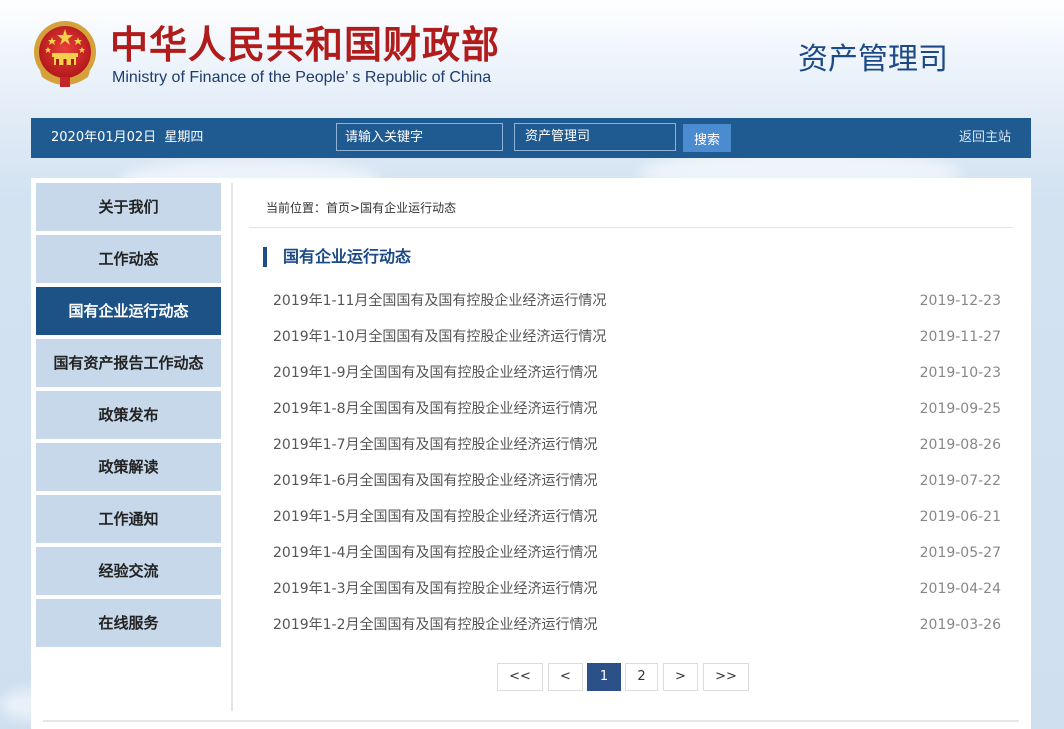 The width and height of the screenshot is (1064, 729). Describe the element at coordinates (637, 595) in the screenshot. I see `list-item: 2019年1-3月全国国有及国有控股企业经济运行情况 2019-04-24` at that location.